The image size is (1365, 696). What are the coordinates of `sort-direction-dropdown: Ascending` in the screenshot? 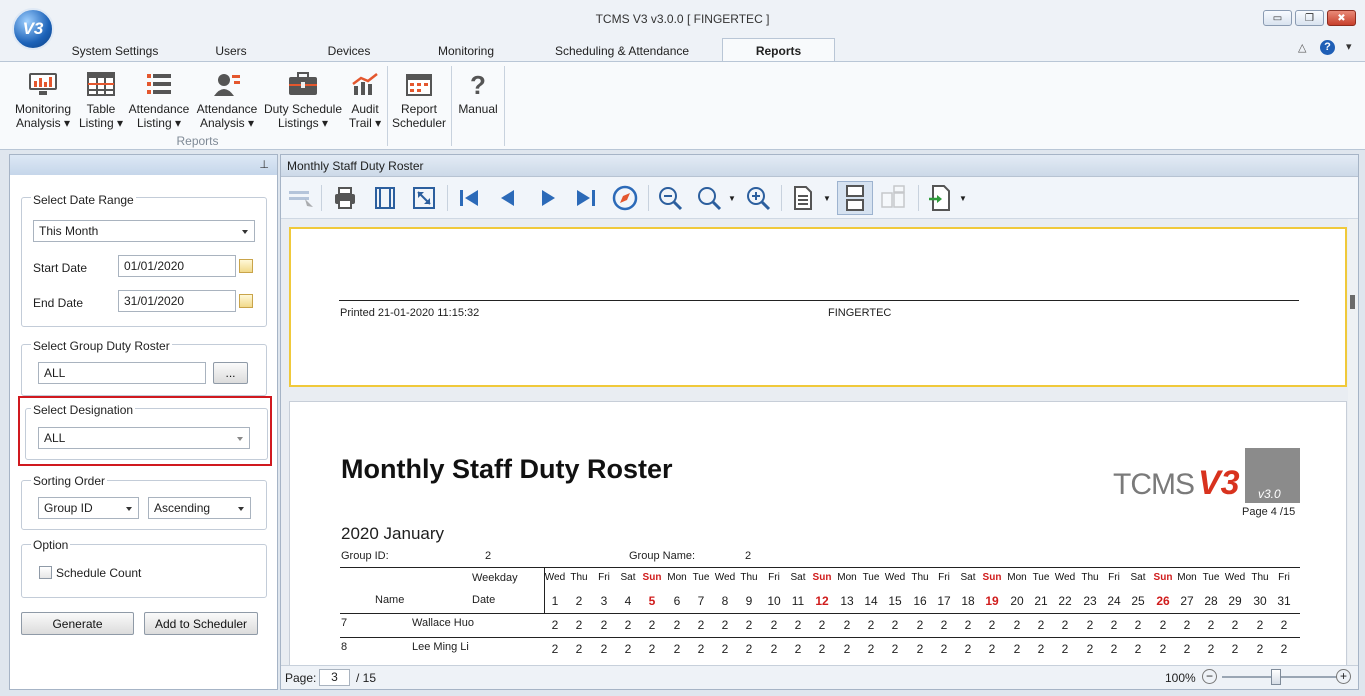 It's located at (199, 508).